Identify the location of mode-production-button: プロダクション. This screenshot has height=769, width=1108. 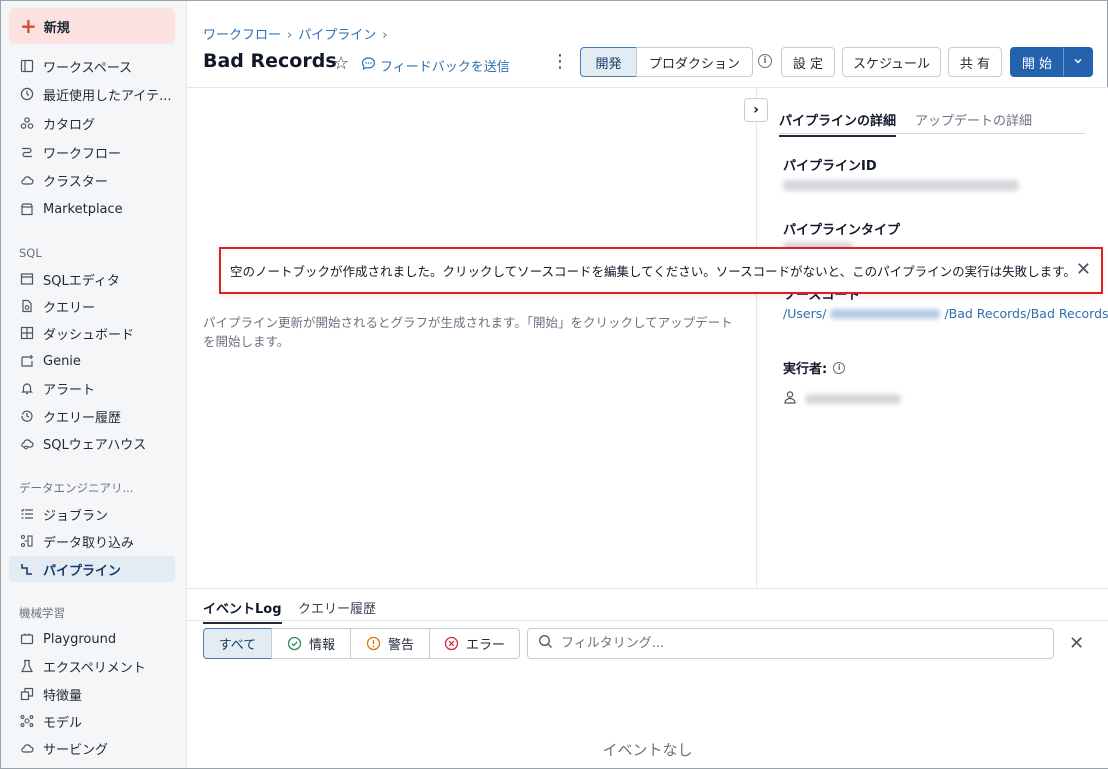
(694, 62).